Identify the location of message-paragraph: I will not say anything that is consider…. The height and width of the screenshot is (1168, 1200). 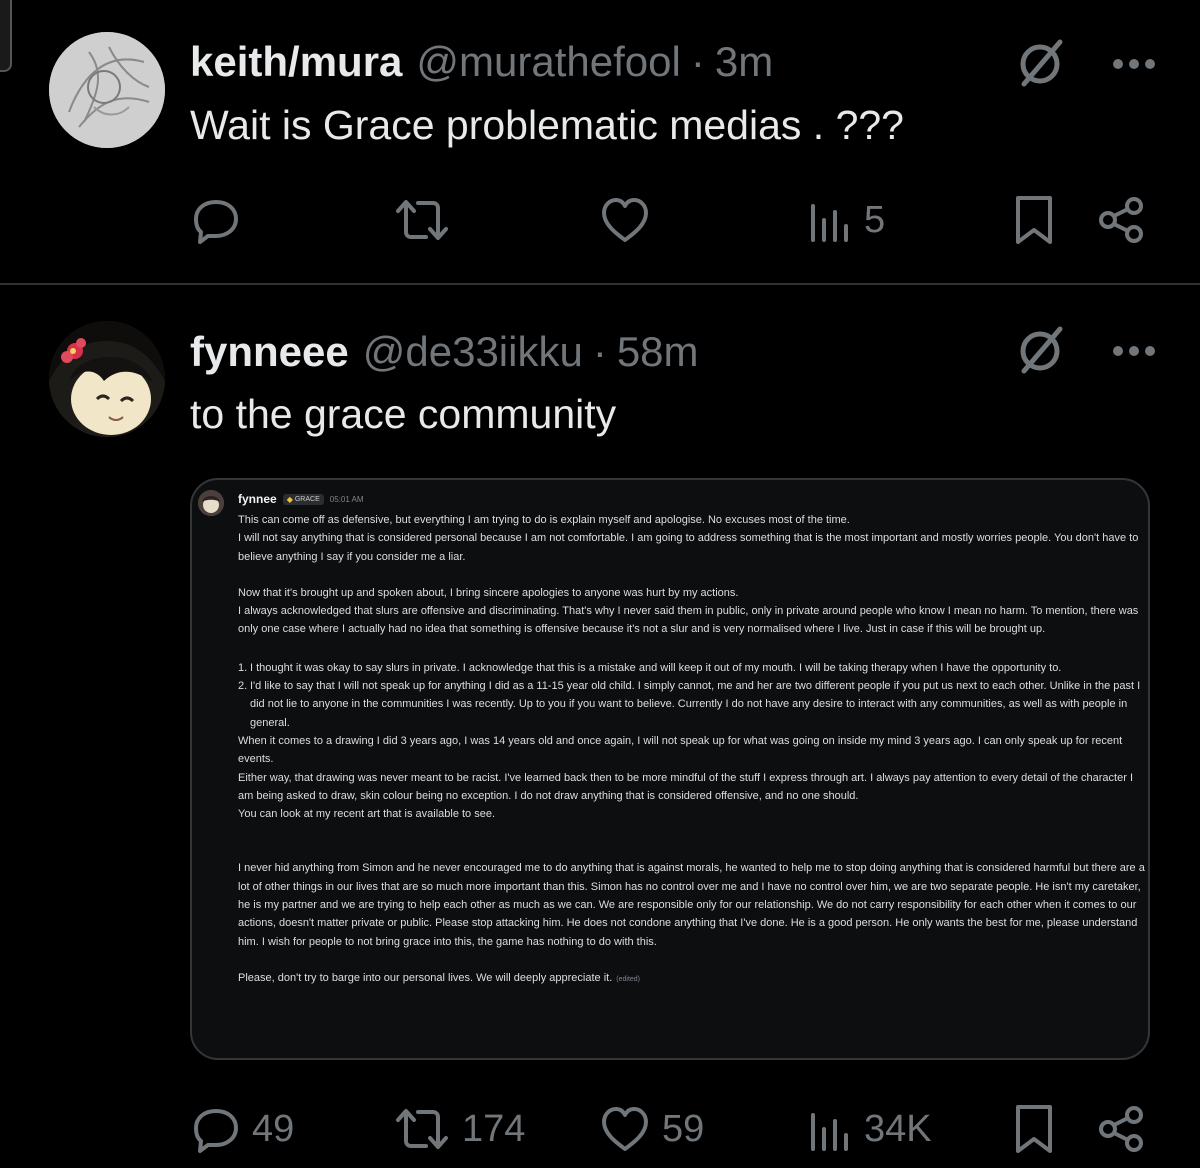
(688, 547).